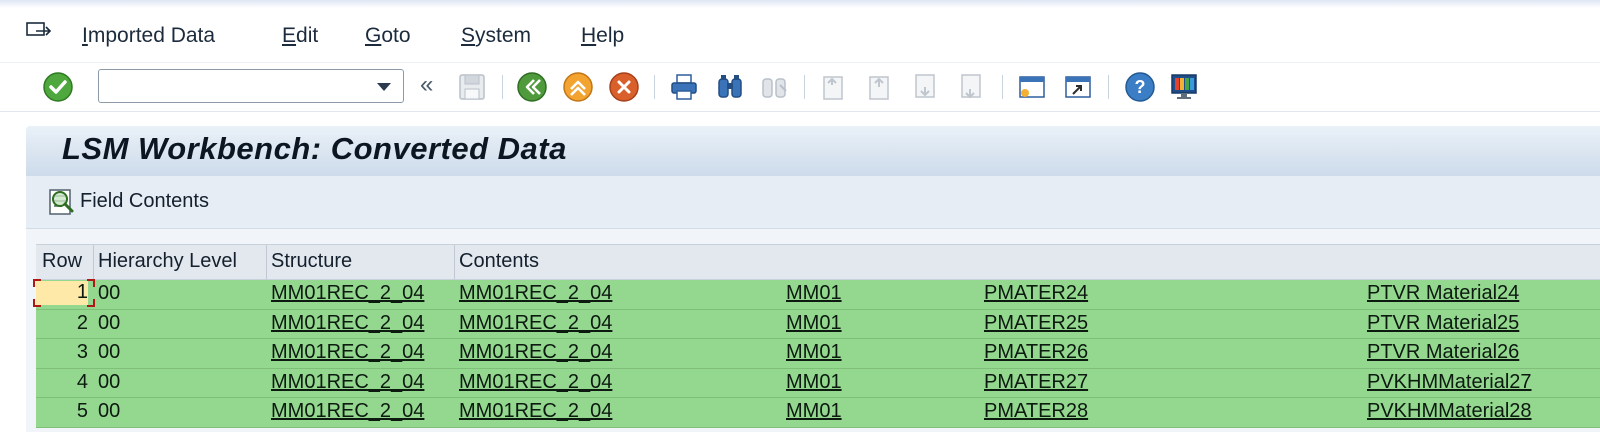 Image resolution: width=1600 pixels, height=432 pixels. Describe the element at coordinates (307, 35) in the screenshot. I see `menu-label: dit` at that location.